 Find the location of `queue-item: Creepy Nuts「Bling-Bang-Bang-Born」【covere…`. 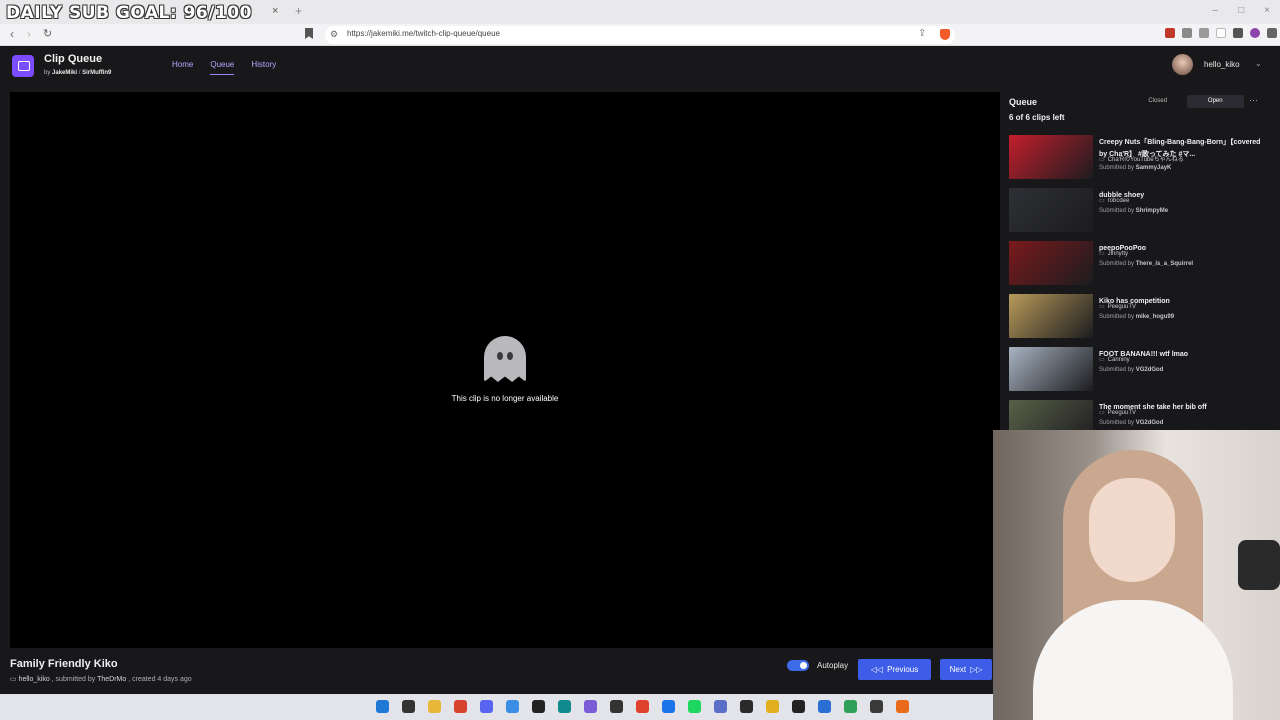

queue-item: Creepy Nuts「Bling-Bang-Bang-Born」【covere… is located at coordinates (1140, 161).